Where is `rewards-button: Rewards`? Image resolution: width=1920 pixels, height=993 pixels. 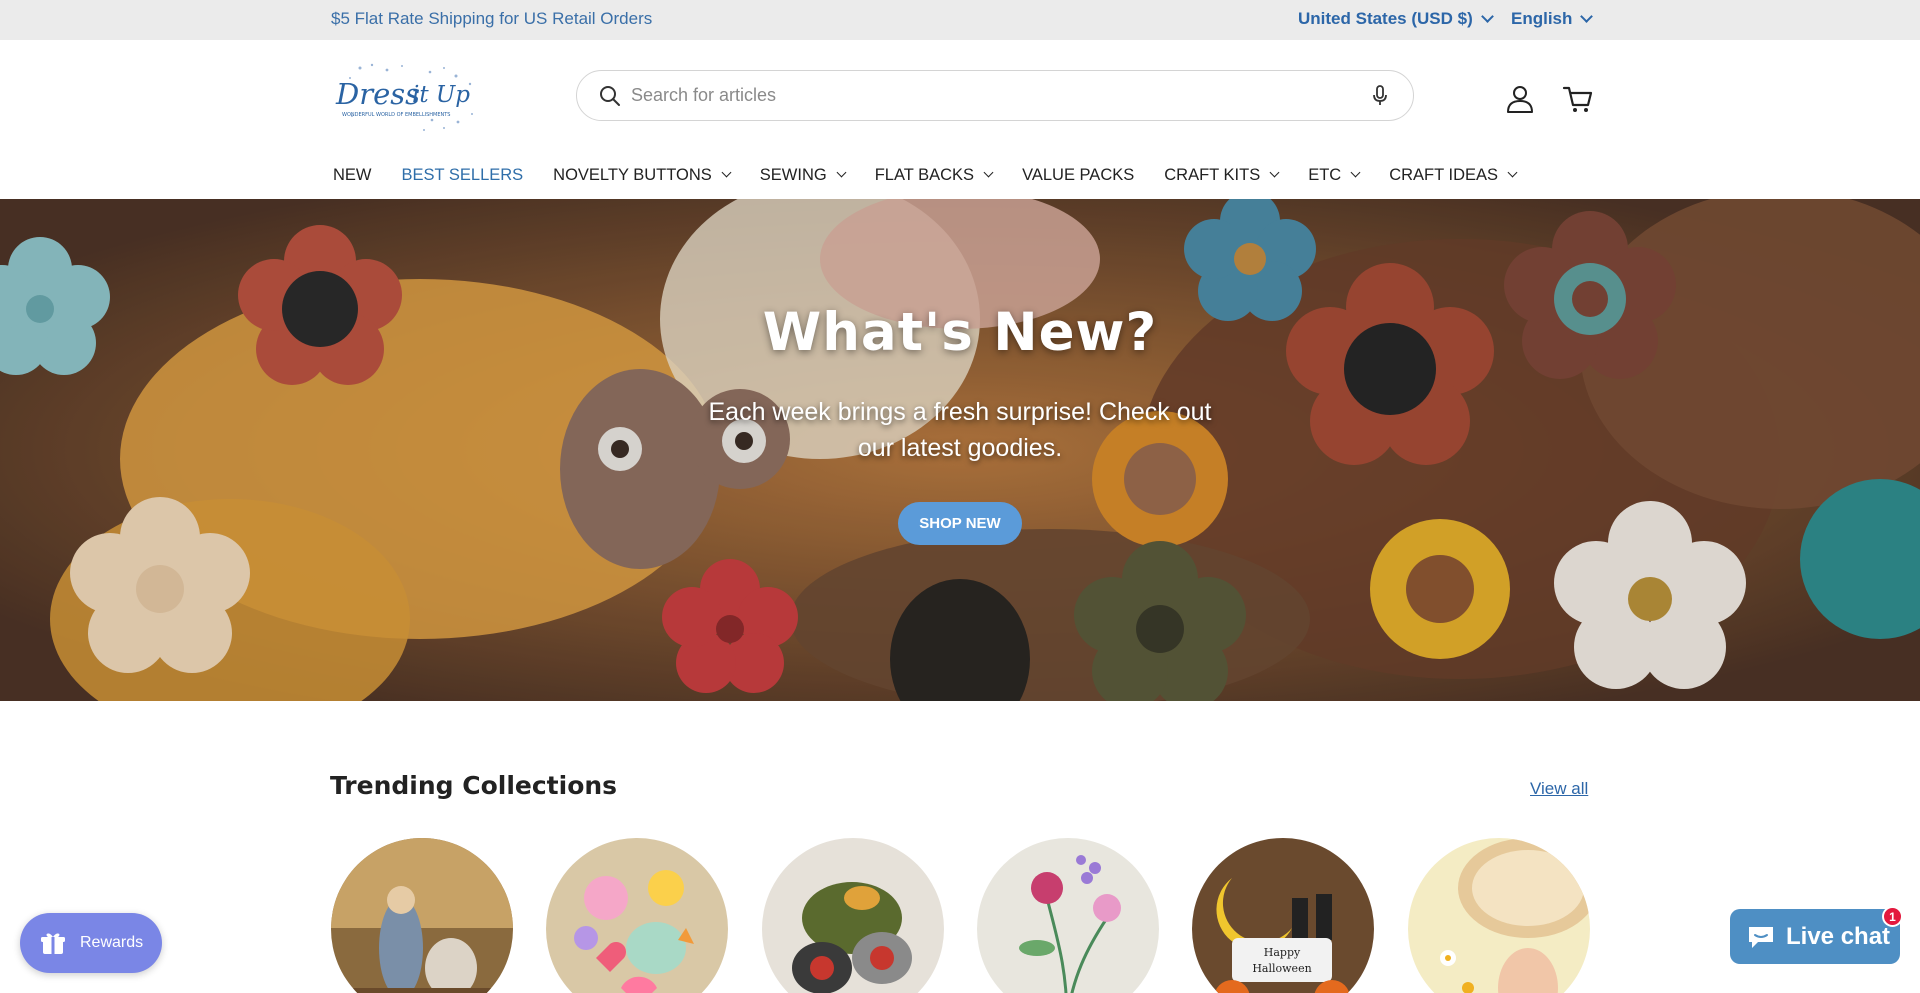
rewards-button: Rewards is located at coordinates (91, 943).